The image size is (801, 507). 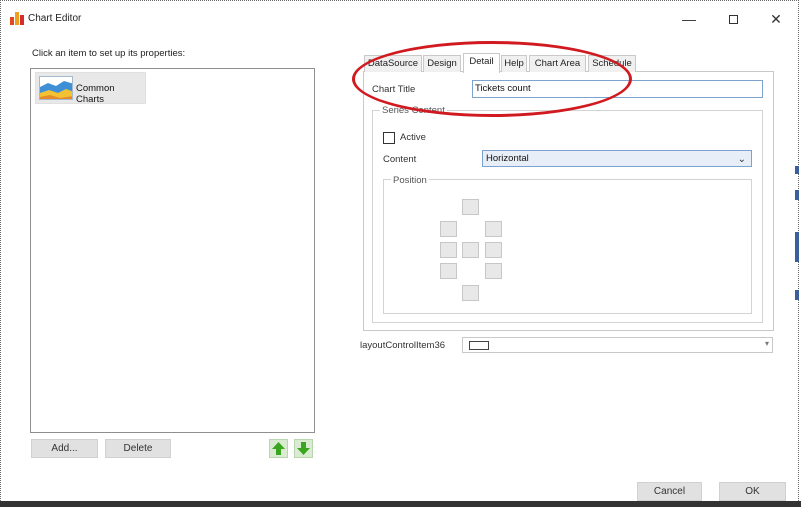 What do you see at coordinates (752, 491) in the screenshot?
I see `ok-button: OK` at bounding box center [752, 491].